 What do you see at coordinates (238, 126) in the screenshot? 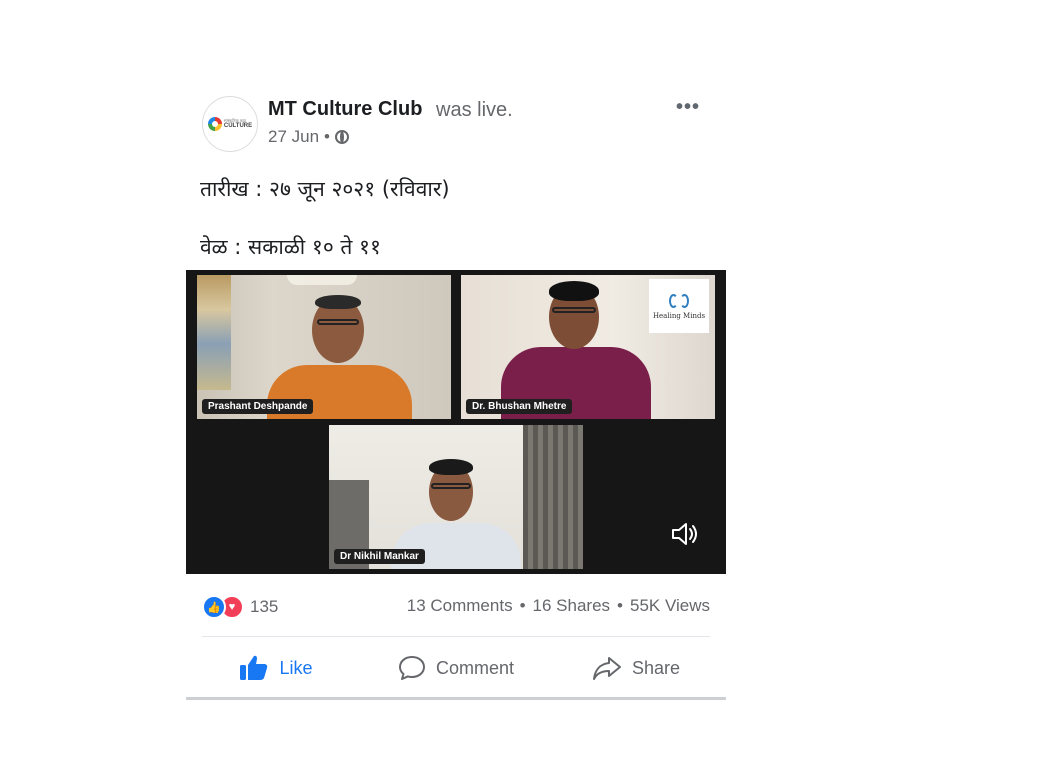
I see `logo-big-text: CULTURE` at bounding box center [238, 126].